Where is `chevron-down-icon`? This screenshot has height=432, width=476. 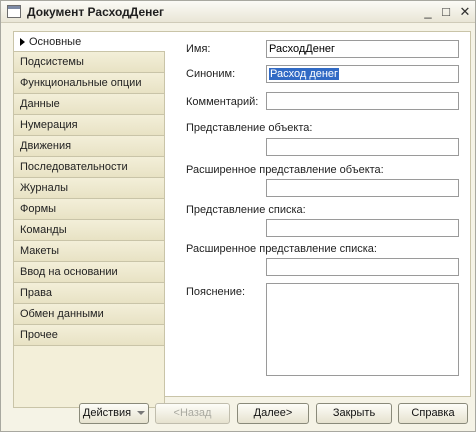
chevron-down-icon is located at coordinates (141, 413).